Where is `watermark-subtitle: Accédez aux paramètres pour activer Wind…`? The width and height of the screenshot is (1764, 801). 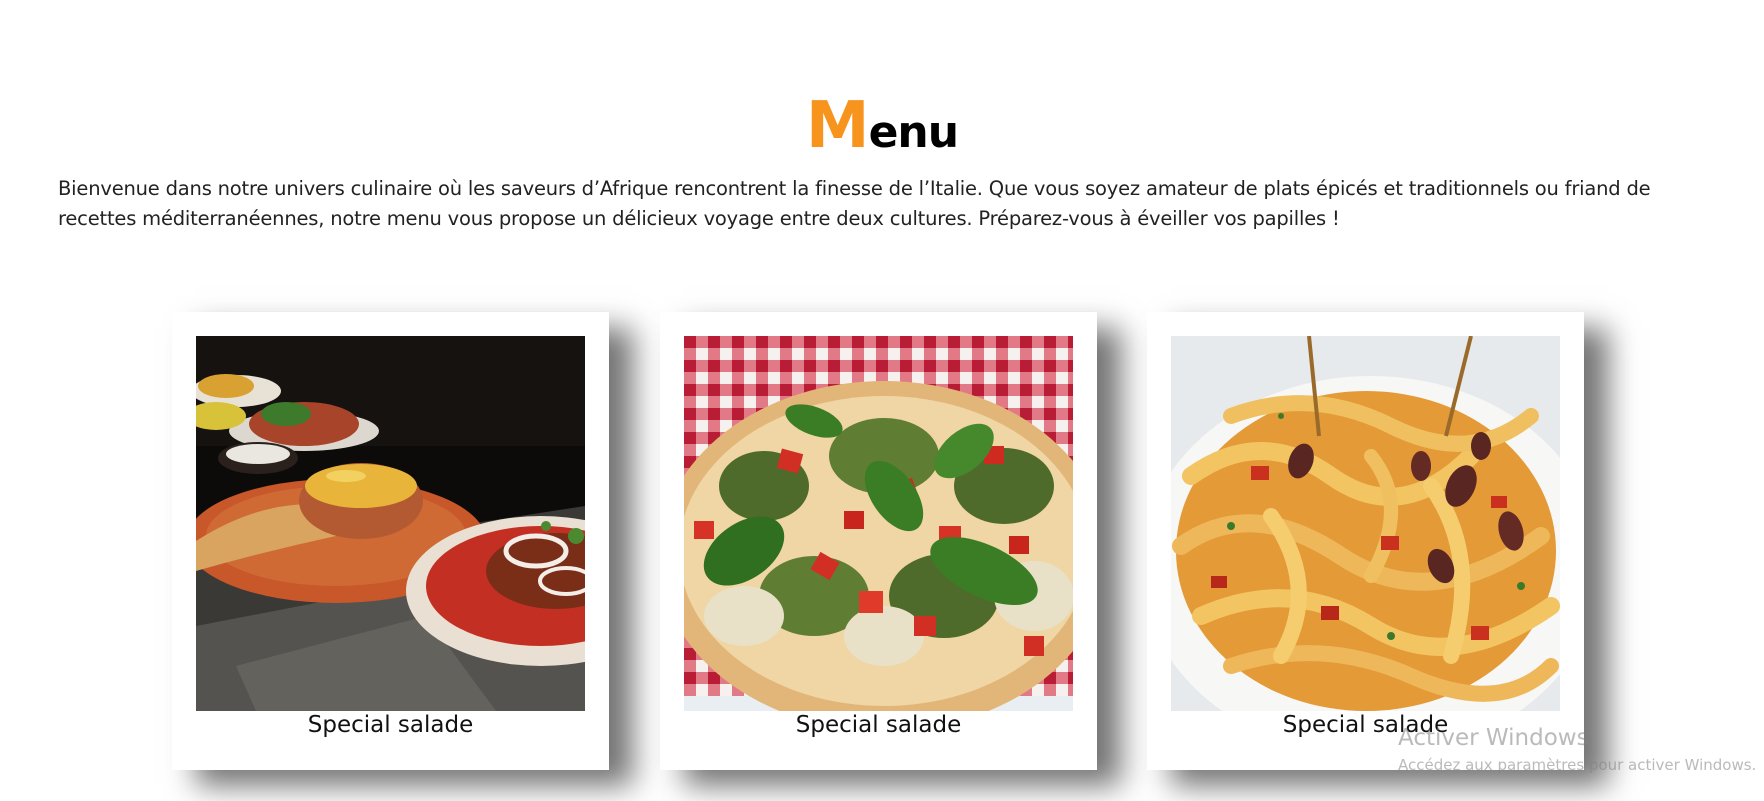 watermark-subtitle: Accédez aux paramètres pour activer Wind… is located at coordinates (1577, 765).